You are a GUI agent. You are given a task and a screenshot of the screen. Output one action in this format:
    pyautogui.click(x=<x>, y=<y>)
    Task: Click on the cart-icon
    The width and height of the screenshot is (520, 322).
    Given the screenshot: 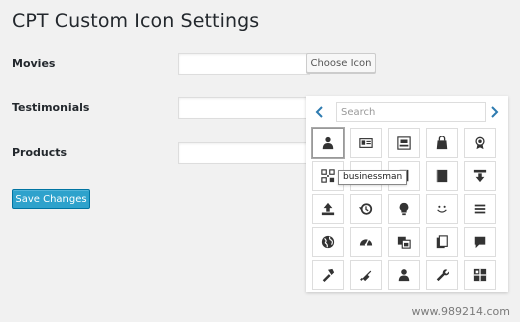 What is the action you would take?
    pyautogui.click(x=442, y=143)
    